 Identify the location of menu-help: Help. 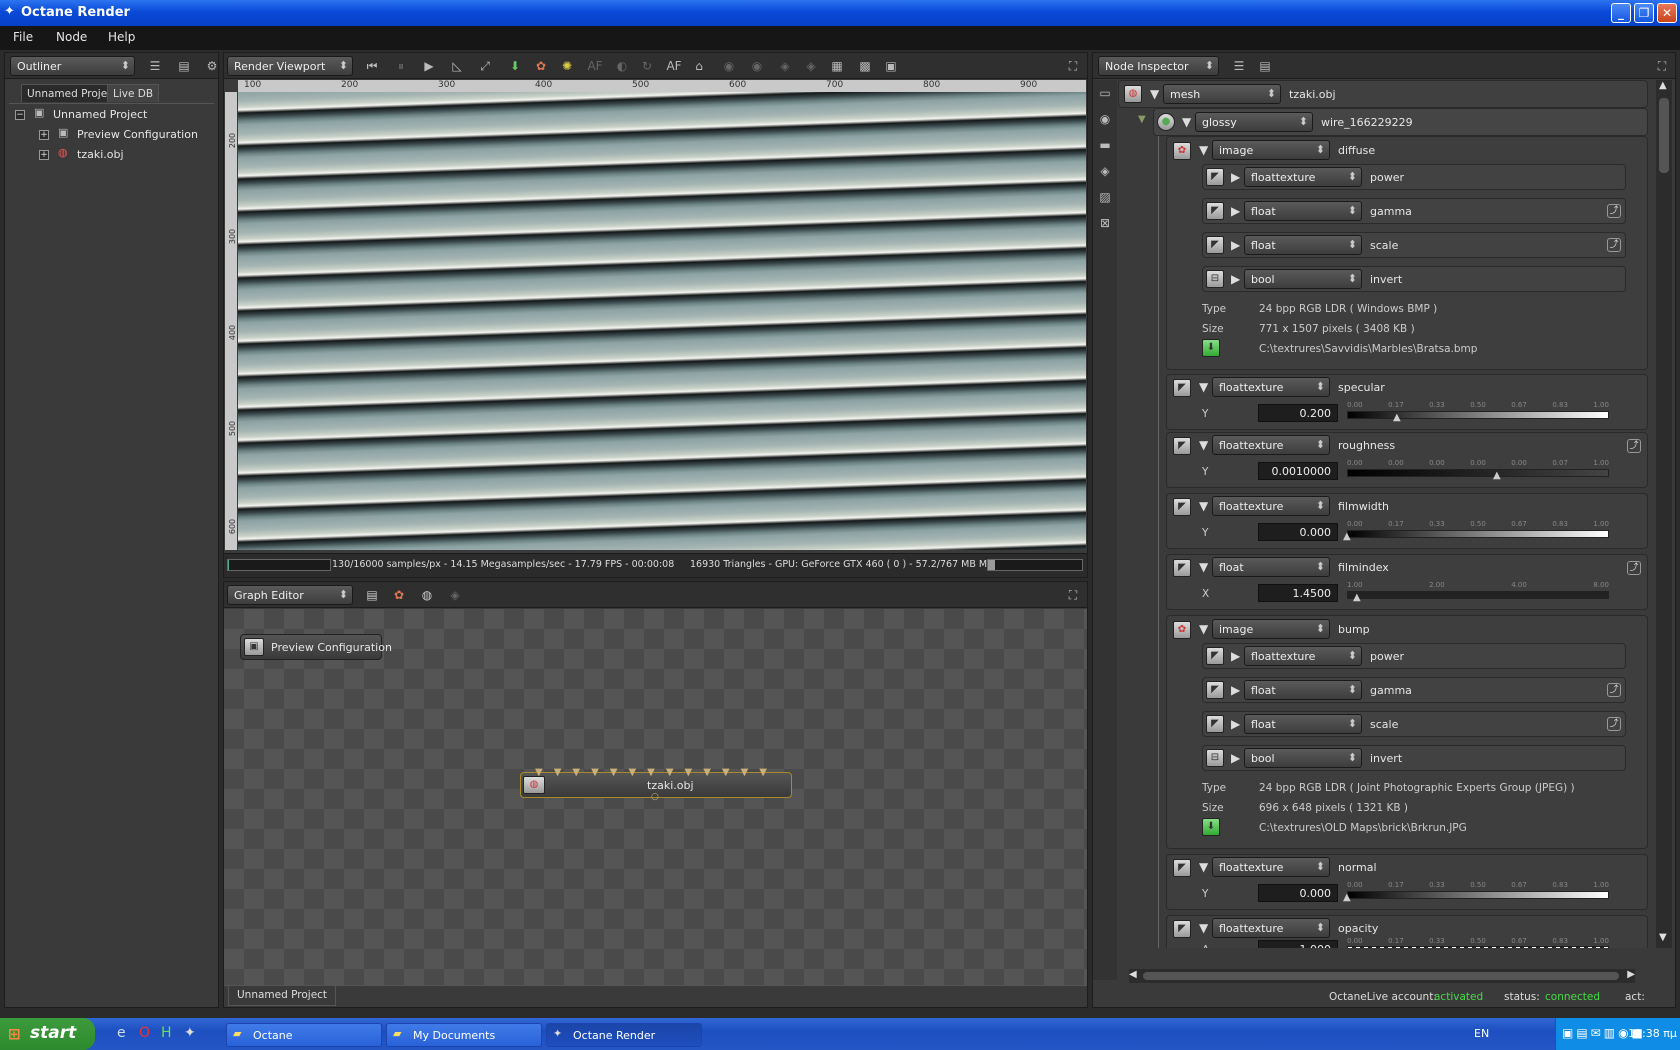
(121, 37).